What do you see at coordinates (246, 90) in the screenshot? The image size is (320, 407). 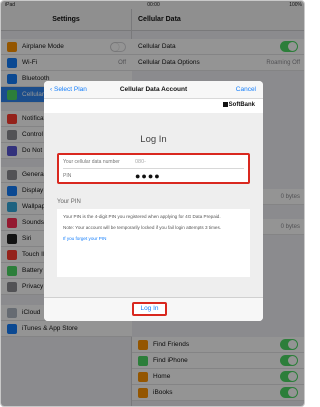 I see `cancel-button: Cancel` at bounding box center [246, 90].